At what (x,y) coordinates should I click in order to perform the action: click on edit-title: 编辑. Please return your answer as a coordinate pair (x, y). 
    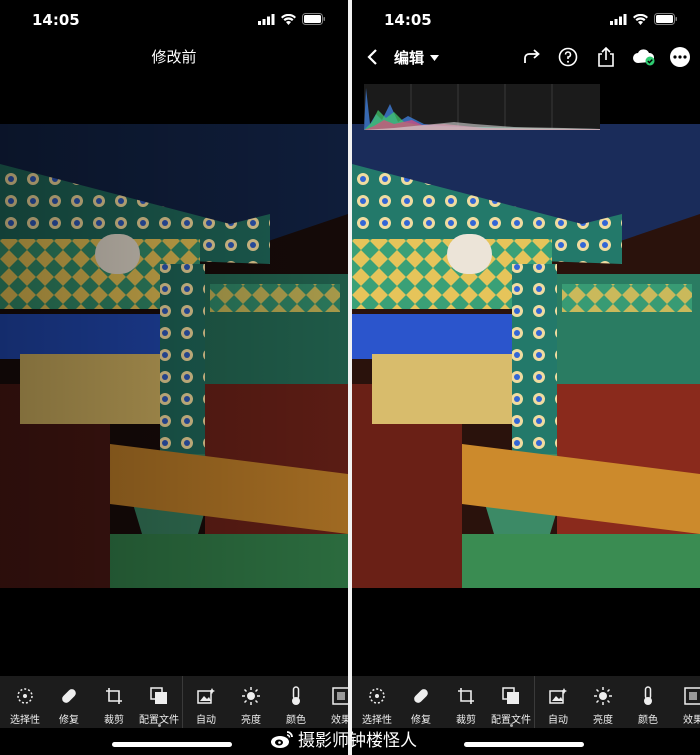
    Looking at the image, I should click on (409, 58).